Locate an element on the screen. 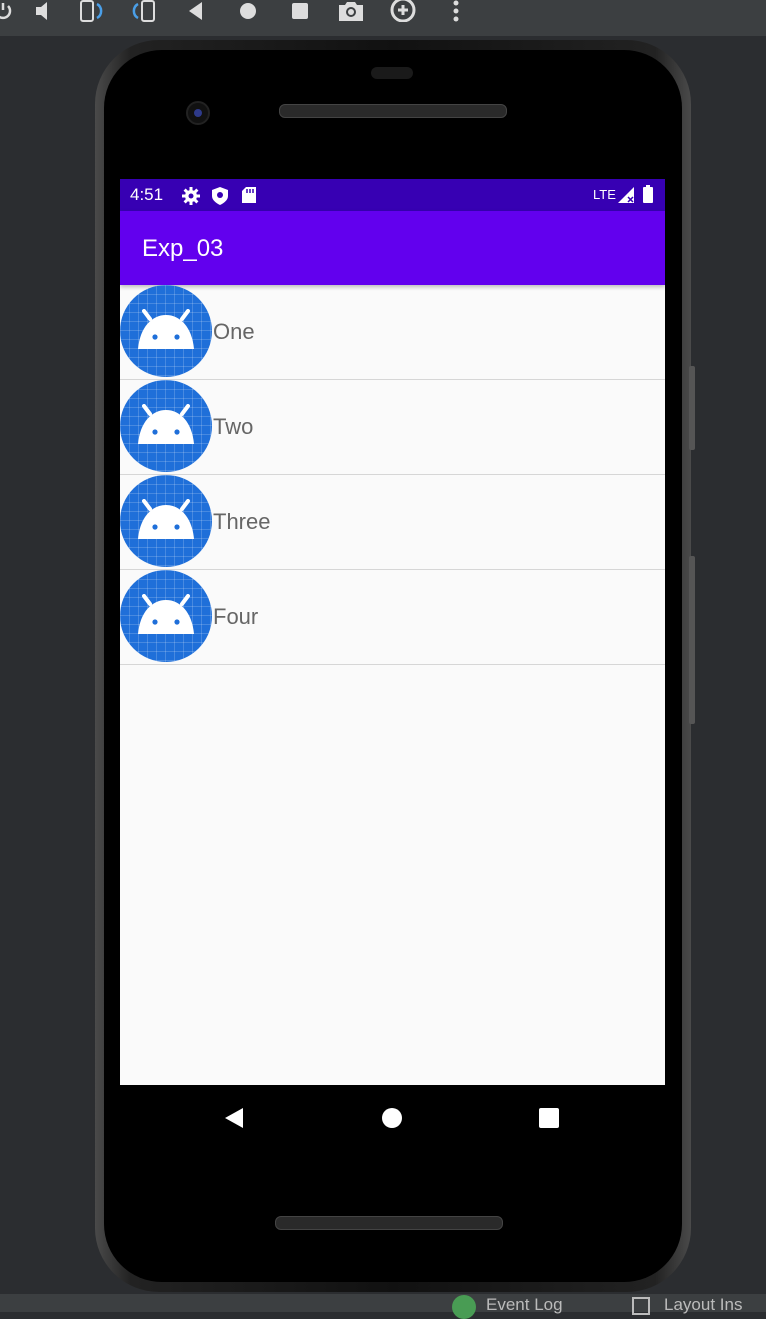 The width and height of the screenshot is (766, 1319). layout-inspector-label: Layout Ins is located at coordinates (703, 1304).